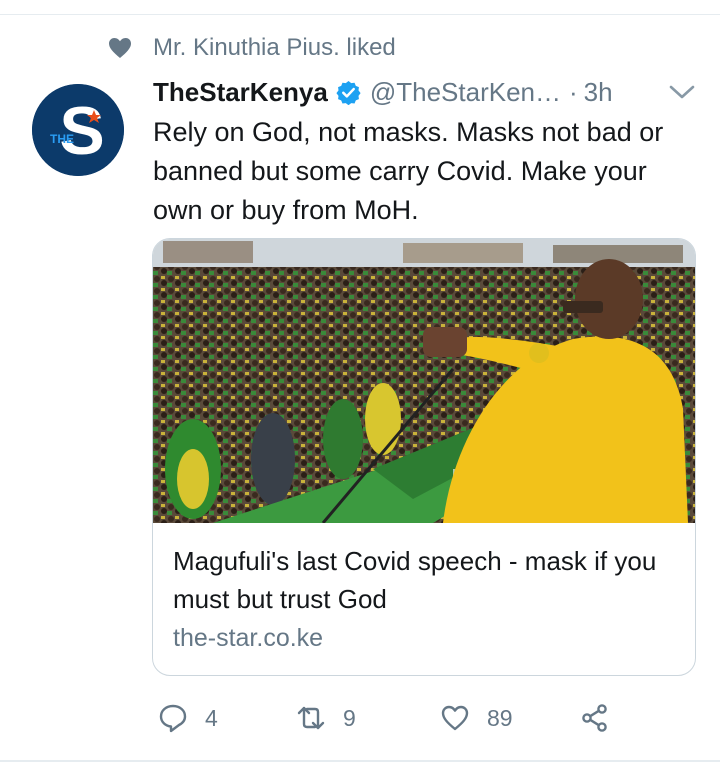 The height and width of the screenshot is (764, 720). Describe the element at coordinates (120, 48) in the screenshot. I see `heart-icon` at that location.